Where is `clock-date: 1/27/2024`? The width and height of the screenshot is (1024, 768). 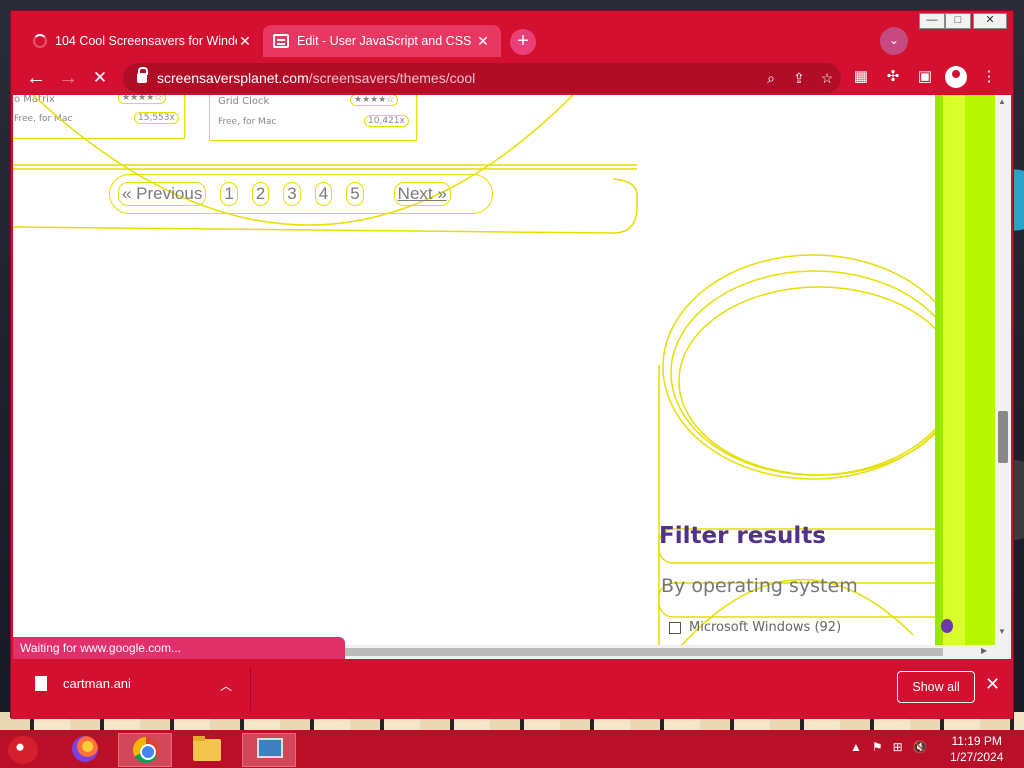
clock-date: 1/27/2024 is located at coordinates (977, 757).